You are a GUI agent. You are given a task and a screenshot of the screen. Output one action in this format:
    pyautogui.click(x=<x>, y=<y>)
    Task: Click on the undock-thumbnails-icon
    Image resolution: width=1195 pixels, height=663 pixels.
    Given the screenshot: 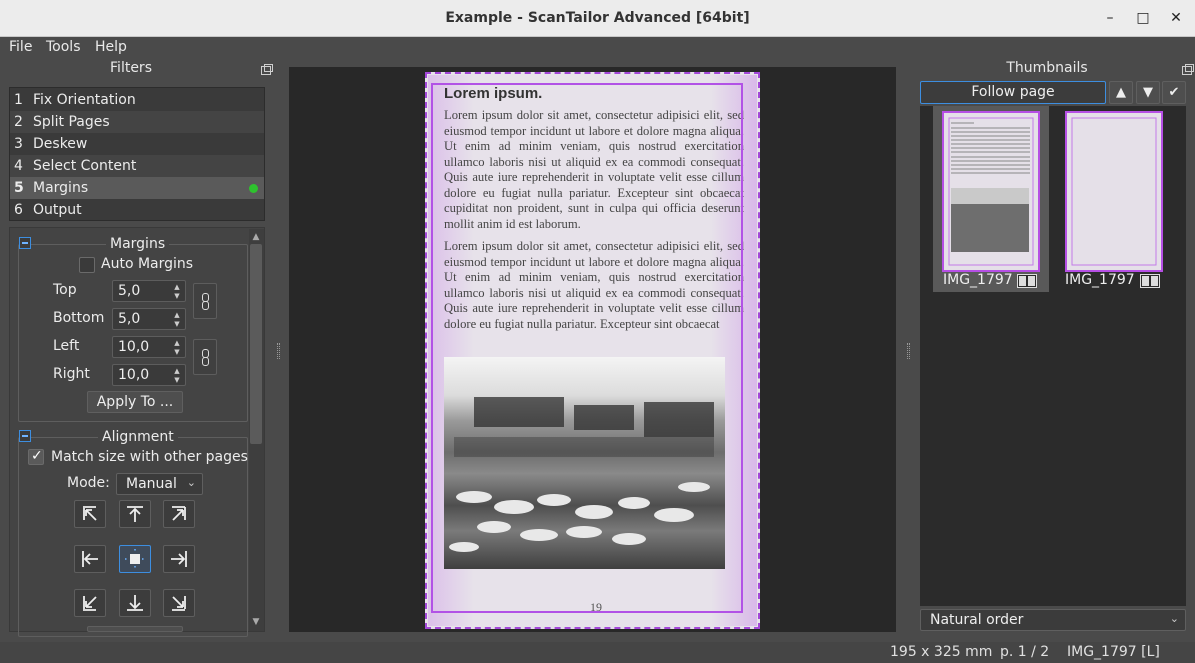 What is the action you would take?
    pyautogui.click(x=1188, y=69)
    